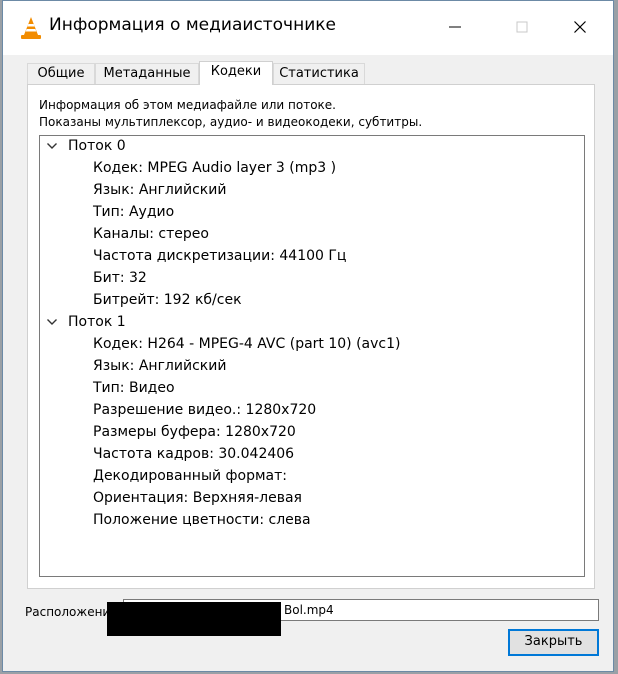 This screenshot has width=618, height=674. I want to click on tree-item-label: Кодек: MPEG Audio layer 3 (mp3 ), so click(215, 168).